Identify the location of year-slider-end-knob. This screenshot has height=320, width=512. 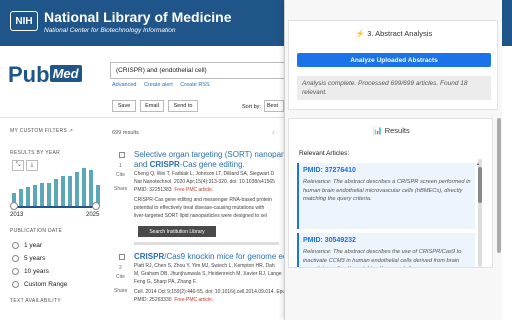
(96, 206).